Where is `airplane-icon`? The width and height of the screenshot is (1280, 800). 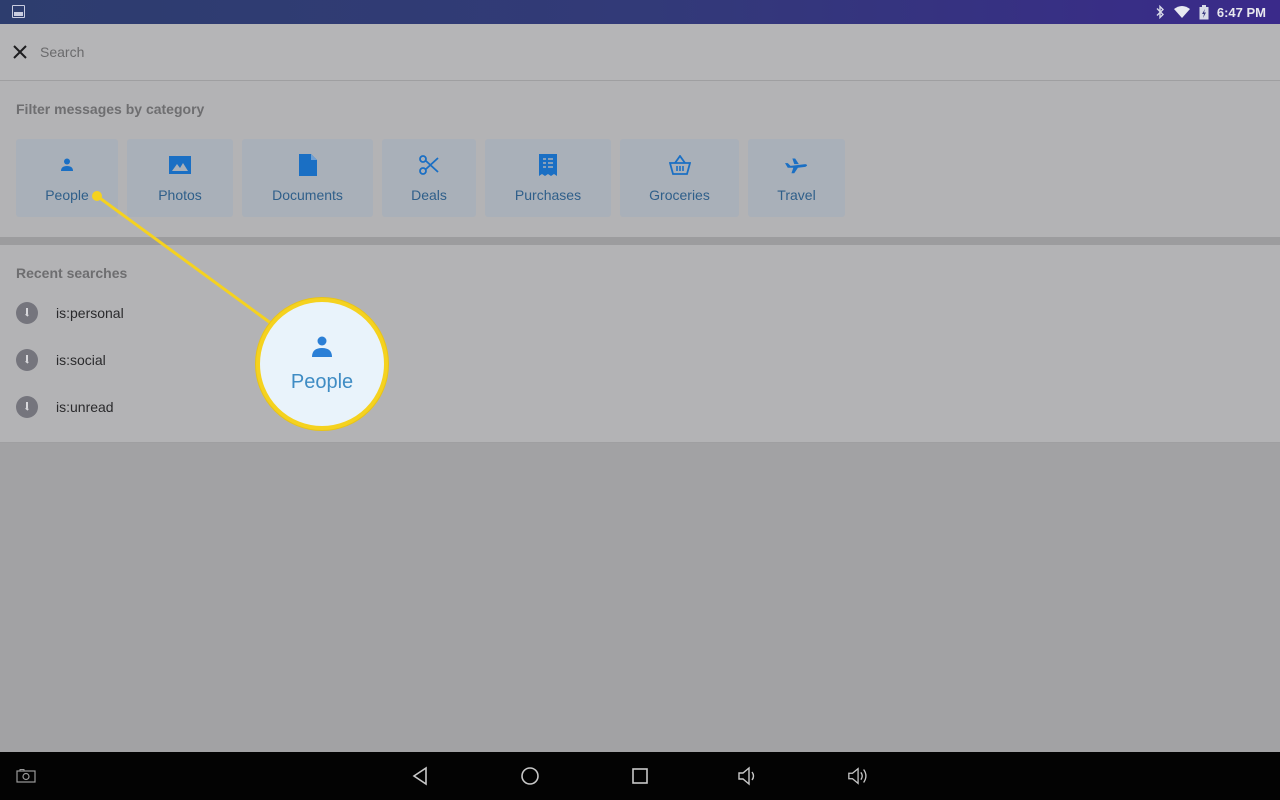 airplane-icon is located at coordinates (796, 165).